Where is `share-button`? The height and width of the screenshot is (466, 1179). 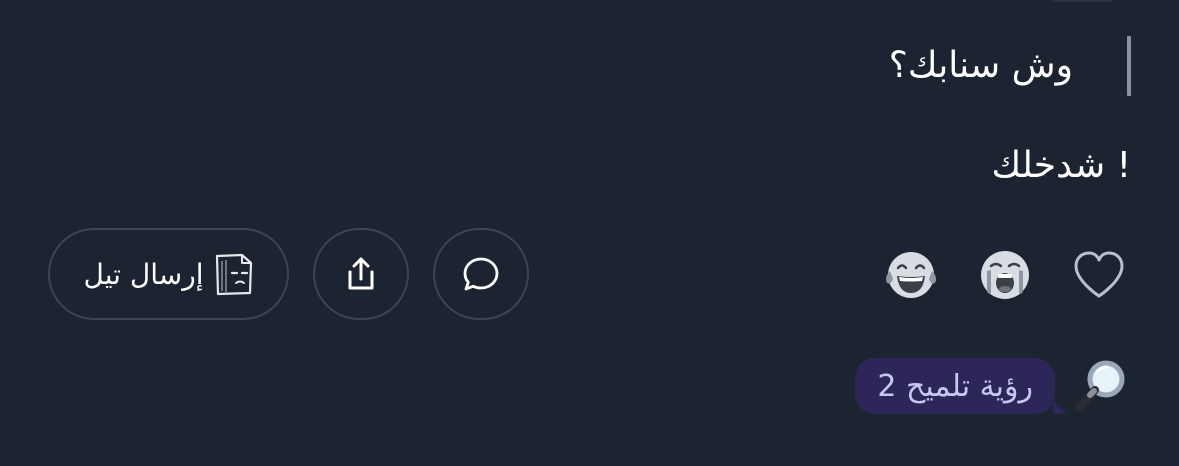
share-button is located at coordinates (361, 274).